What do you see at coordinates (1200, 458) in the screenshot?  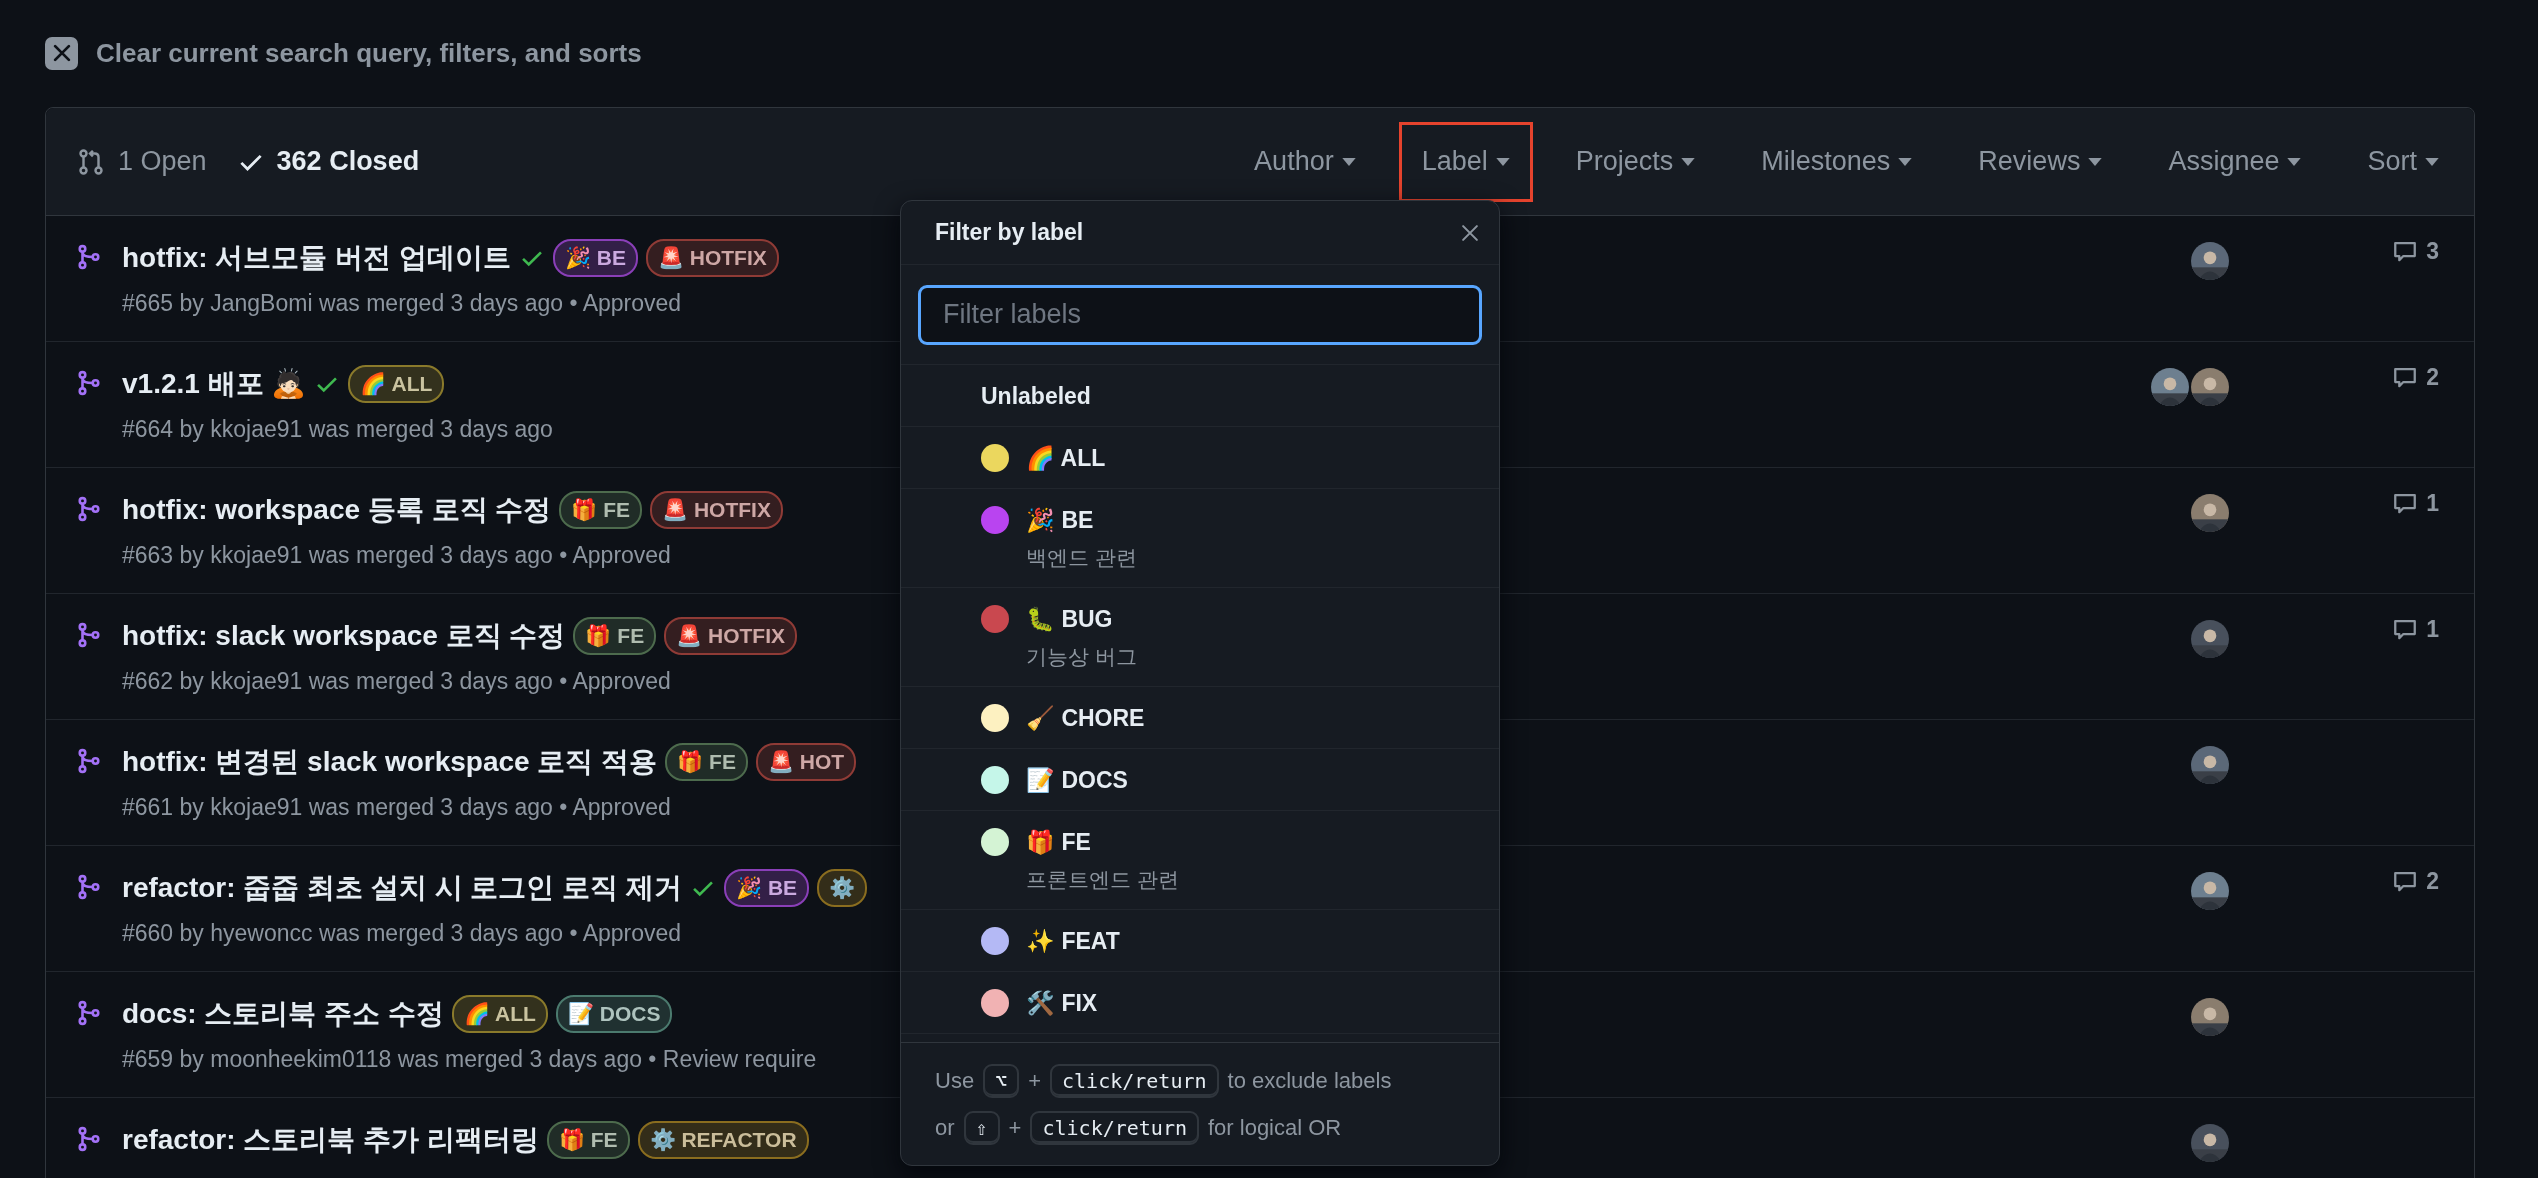 I see `label-option: 🌈 ALL` at bounding box center [1200, 458].